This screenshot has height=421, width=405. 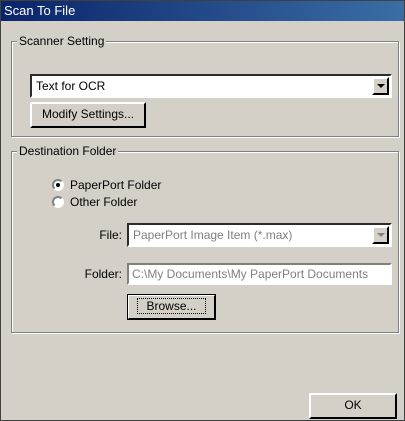 I want to click on scanner-setting-legend: Scanner Setting, so click(x=62, y=41).